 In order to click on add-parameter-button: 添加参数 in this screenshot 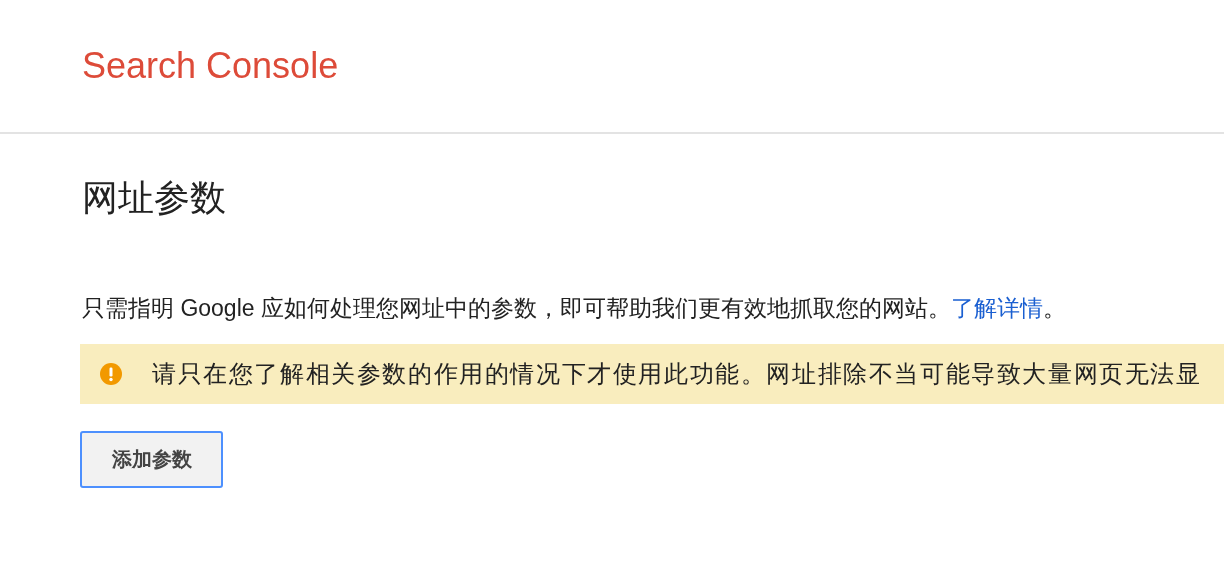, I will do `click(151, 459)`.